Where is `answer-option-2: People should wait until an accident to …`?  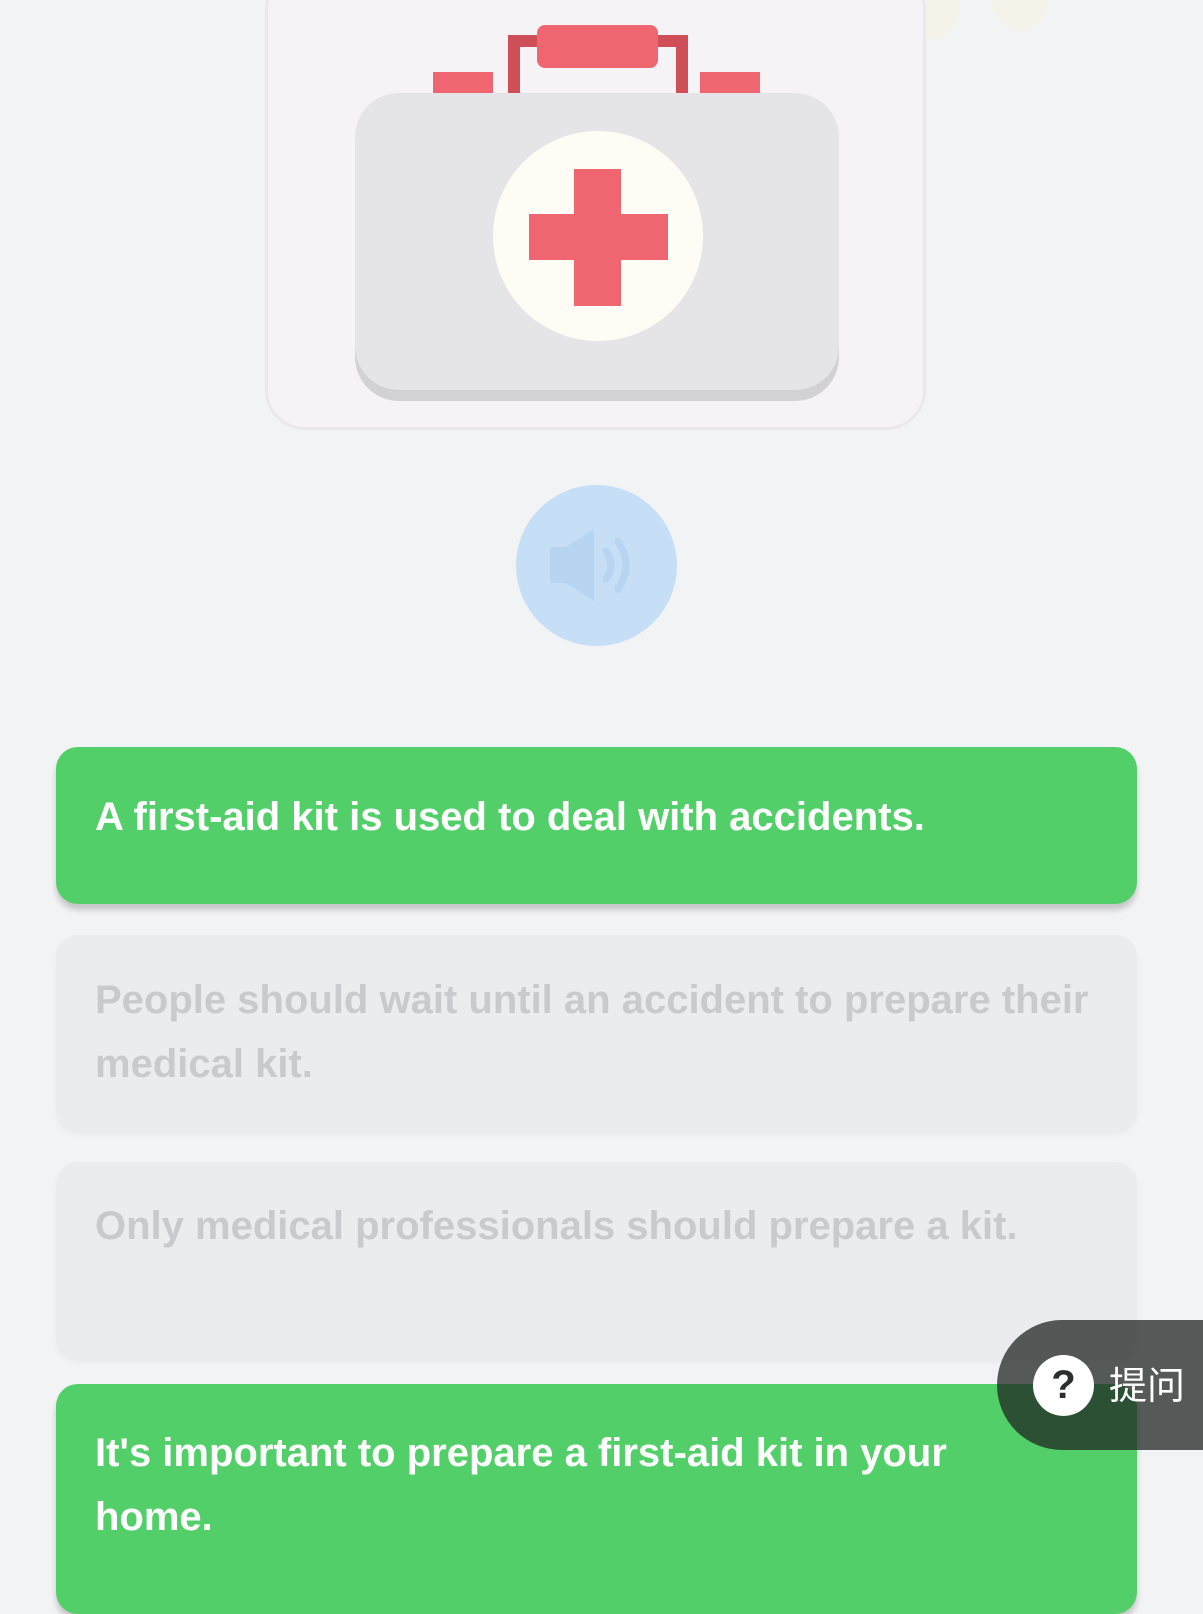
answer-option-2: People should wait until an accident to … is located at coordinates (596, 1032).